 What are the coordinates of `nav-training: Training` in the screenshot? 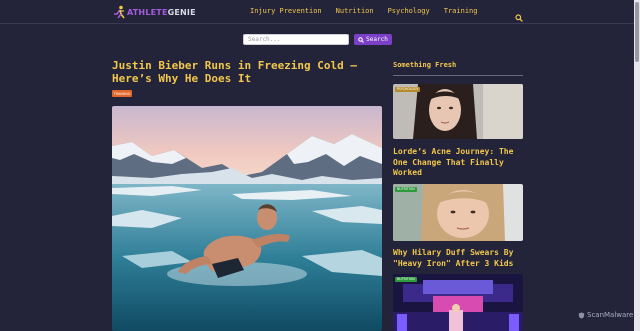 It's located at (461, 11).